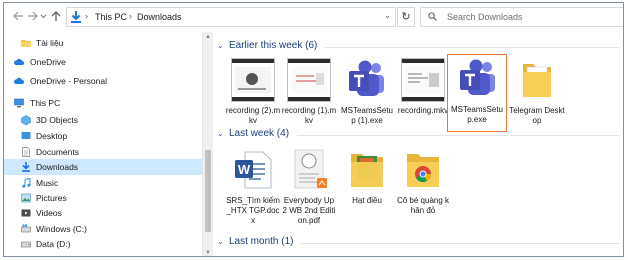 Image resolution: width=628 pixels, height=260 pixels. What do you see at coordinates (26, 213) in the screenshot?
I see `video-icon` at bounding box center [26, 213].